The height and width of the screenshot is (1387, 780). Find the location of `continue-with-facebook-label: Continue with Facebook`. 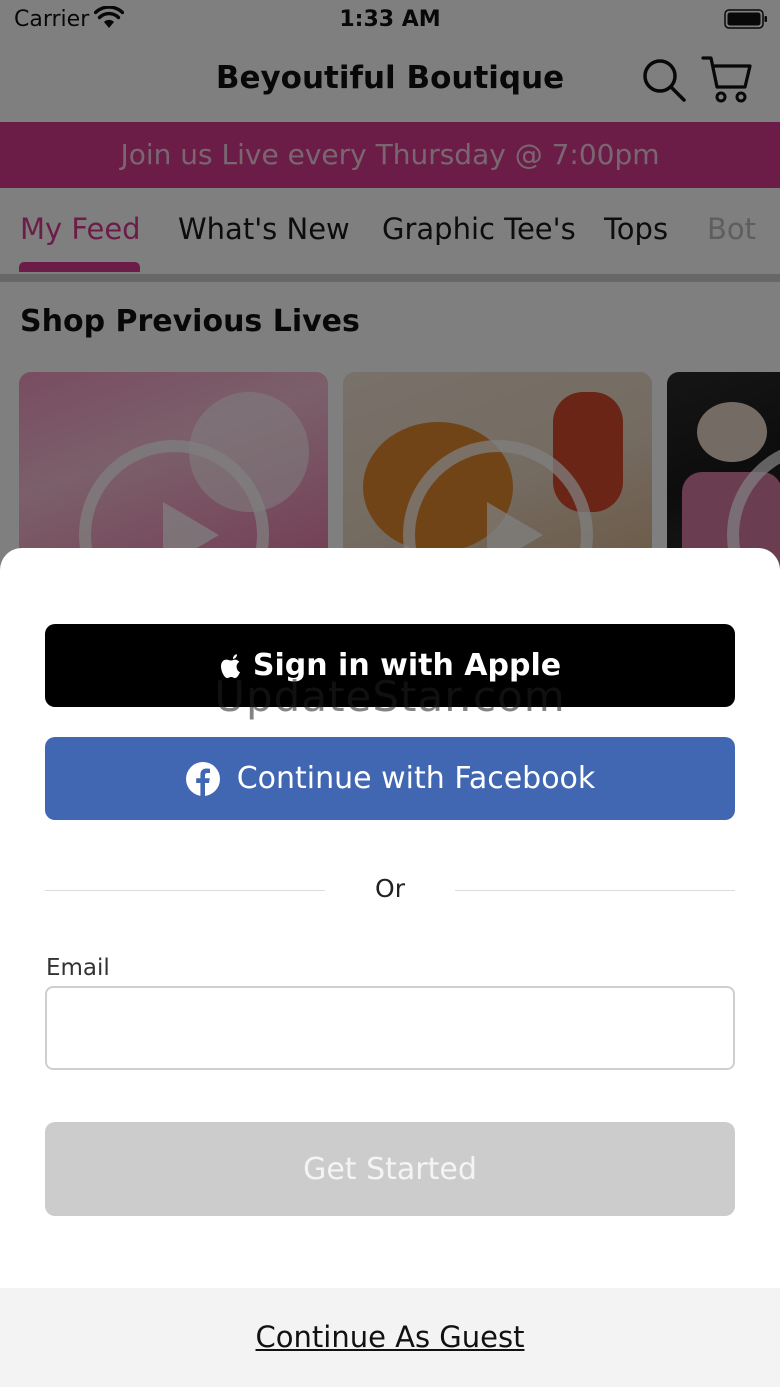

continue-with-facebook-label: Continue with Facebook is located at coordinates (416, 778).